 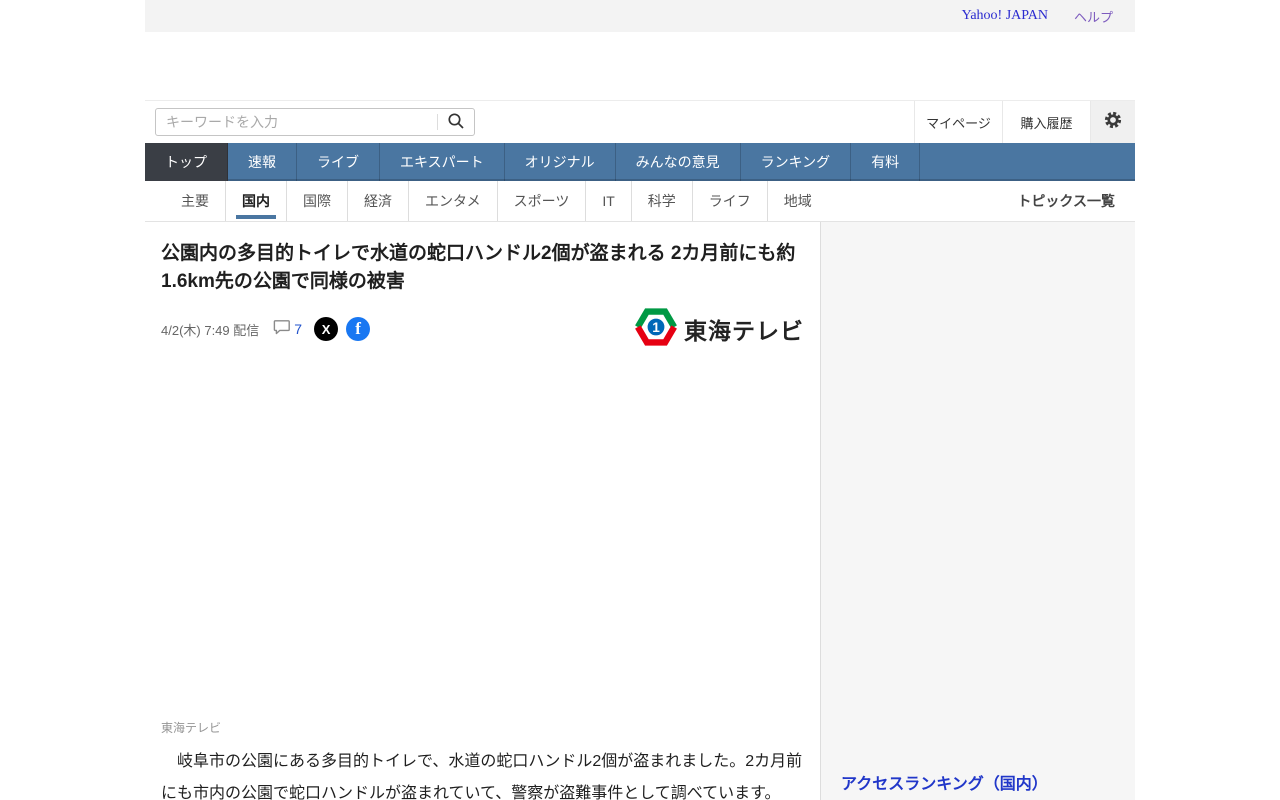 I want to click on article-meta: 4/2(木) 7:49 配信 7 X f 1 東海テレビ, so click(x=482, y=329).